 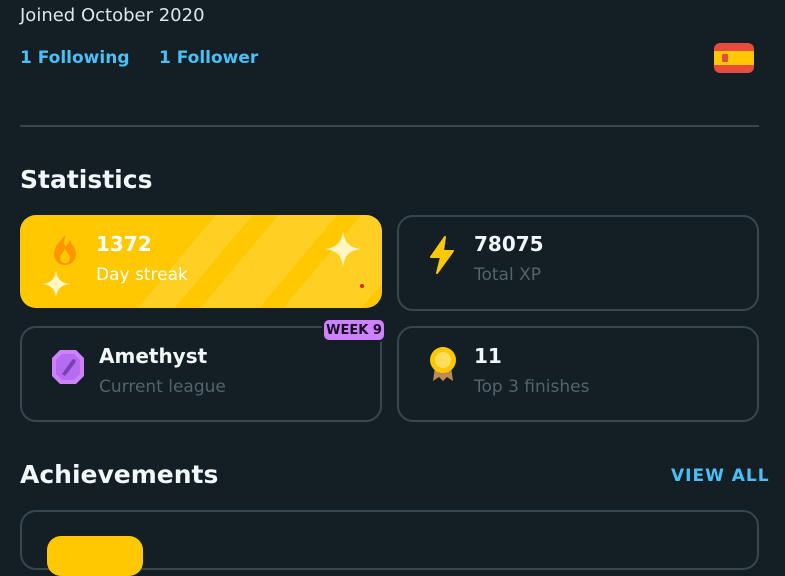 I want to click on notification-dot, so click(x=362, y=286).